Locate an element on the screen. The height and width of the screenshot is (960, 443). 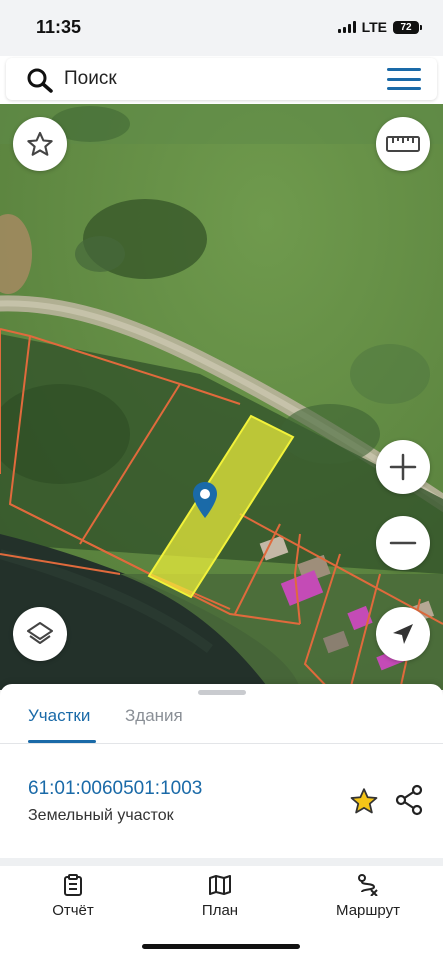
share-icon is located at coordinates (409, 800).